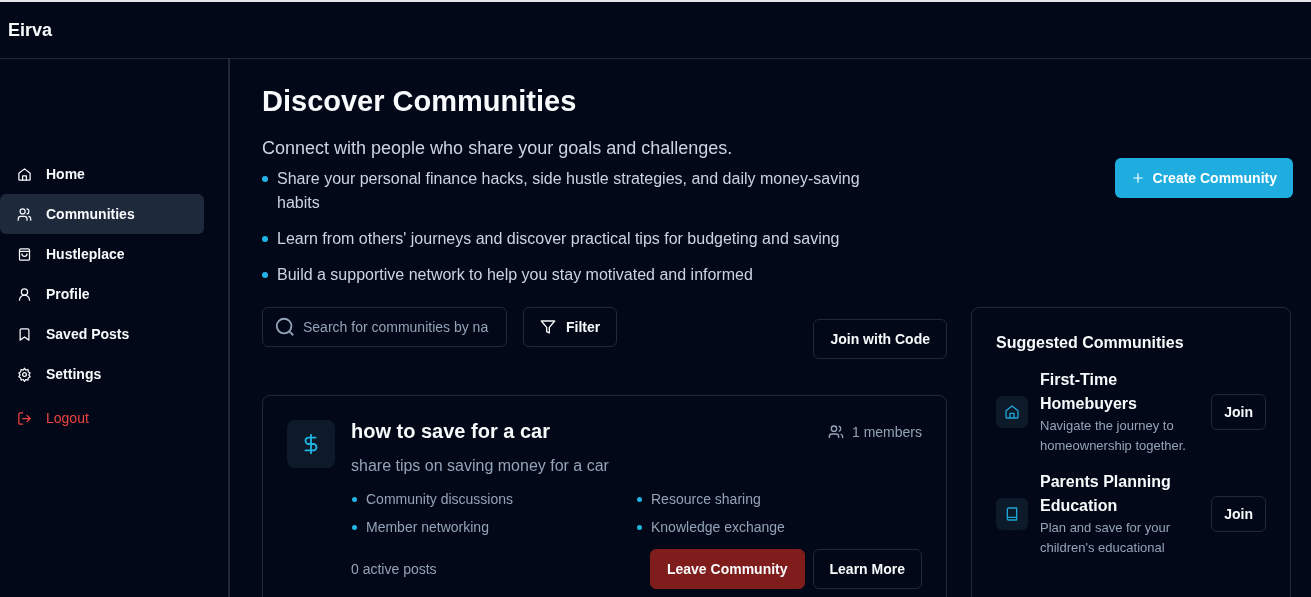 The height and width of the screenshot is (597, 1311). What do you see at coordinates (24, 294) in the screenshot?
I see `user-icon` at bounding box center [24, 294].